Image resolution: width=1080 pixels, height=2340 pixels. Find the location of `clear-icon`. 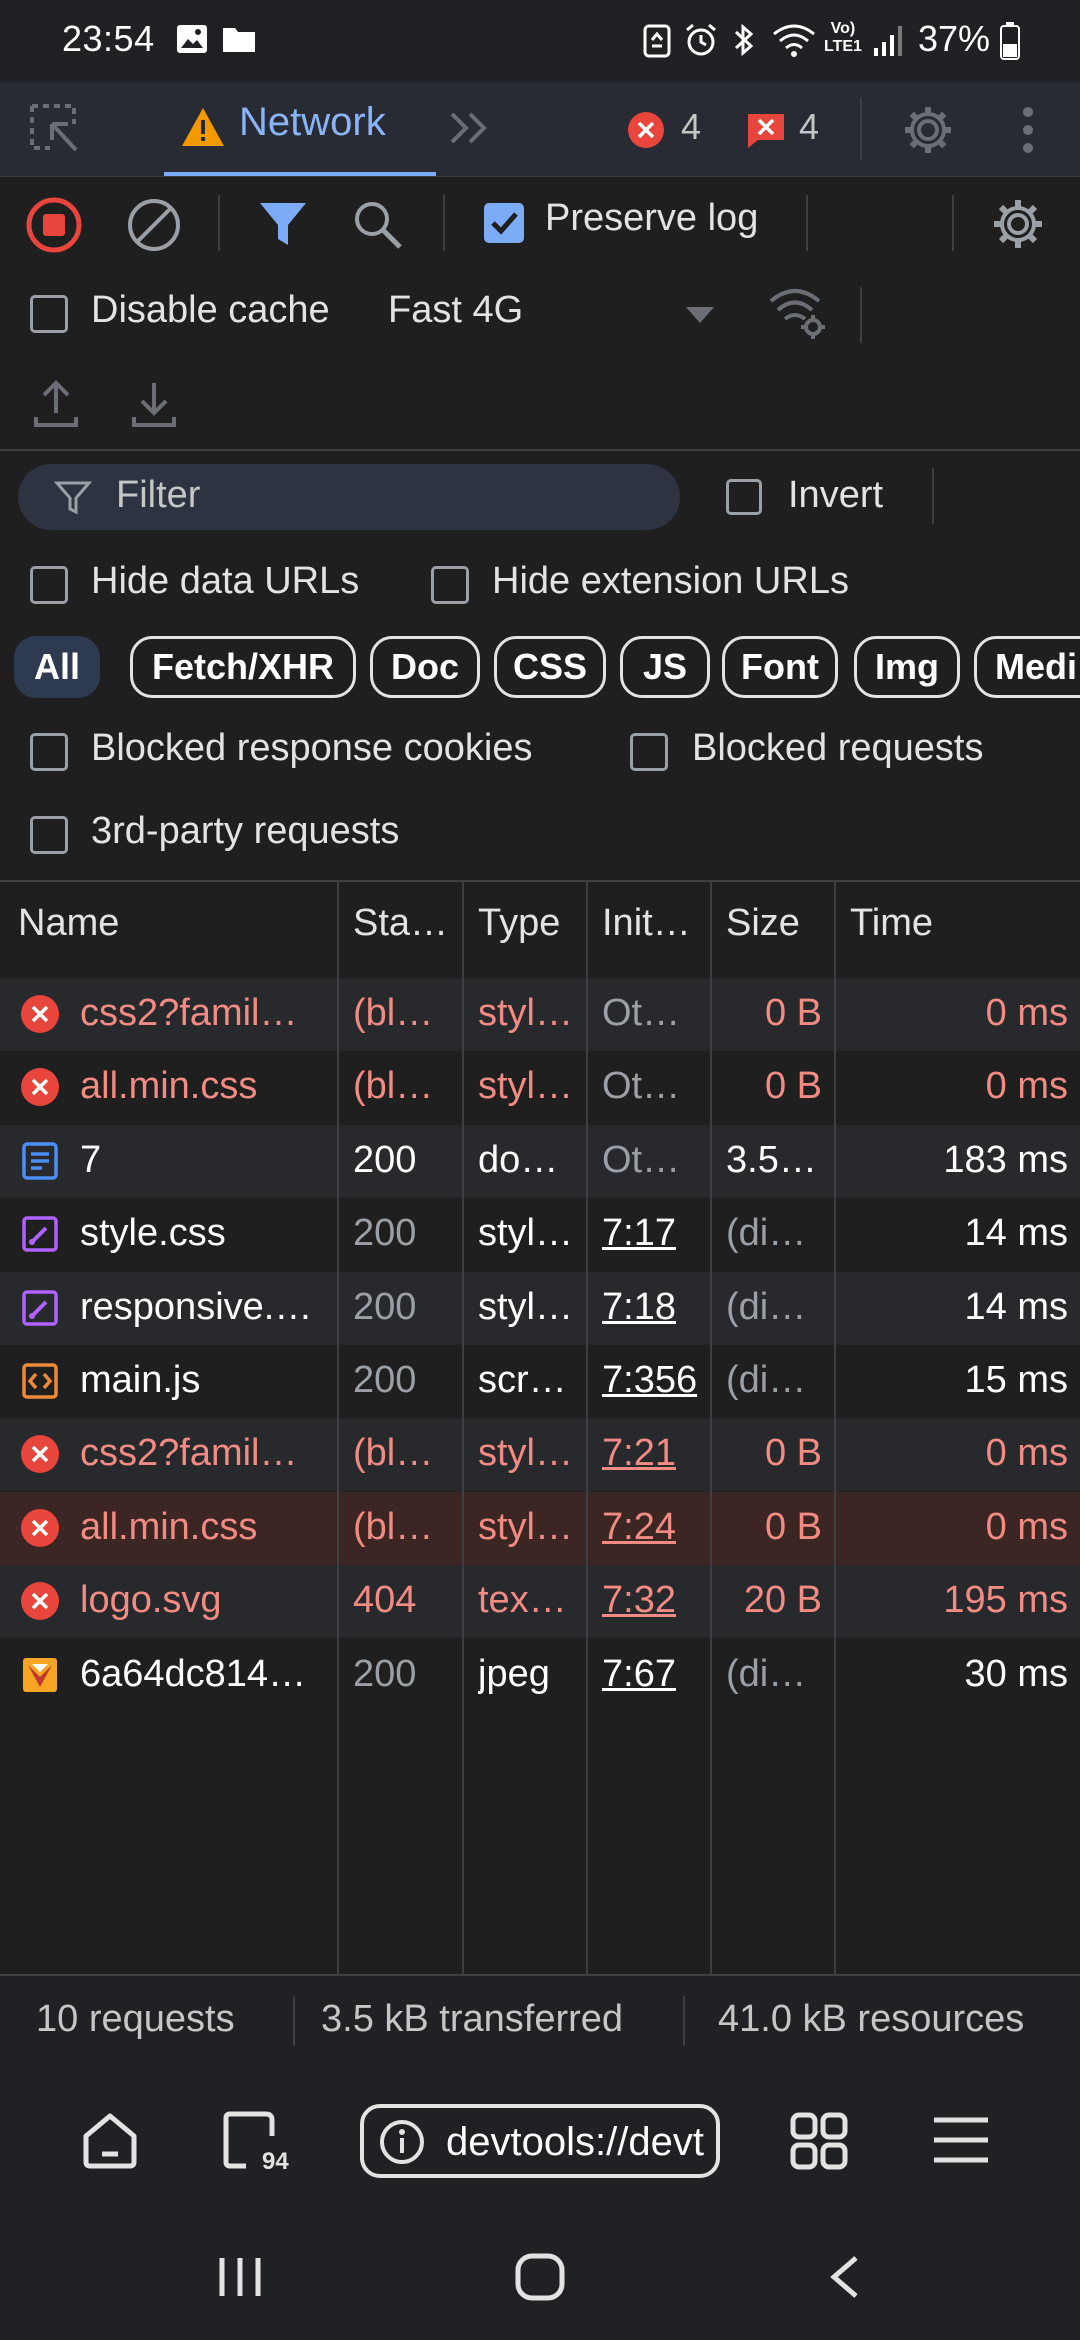

clear-icon is located at coordinates (154, 225).